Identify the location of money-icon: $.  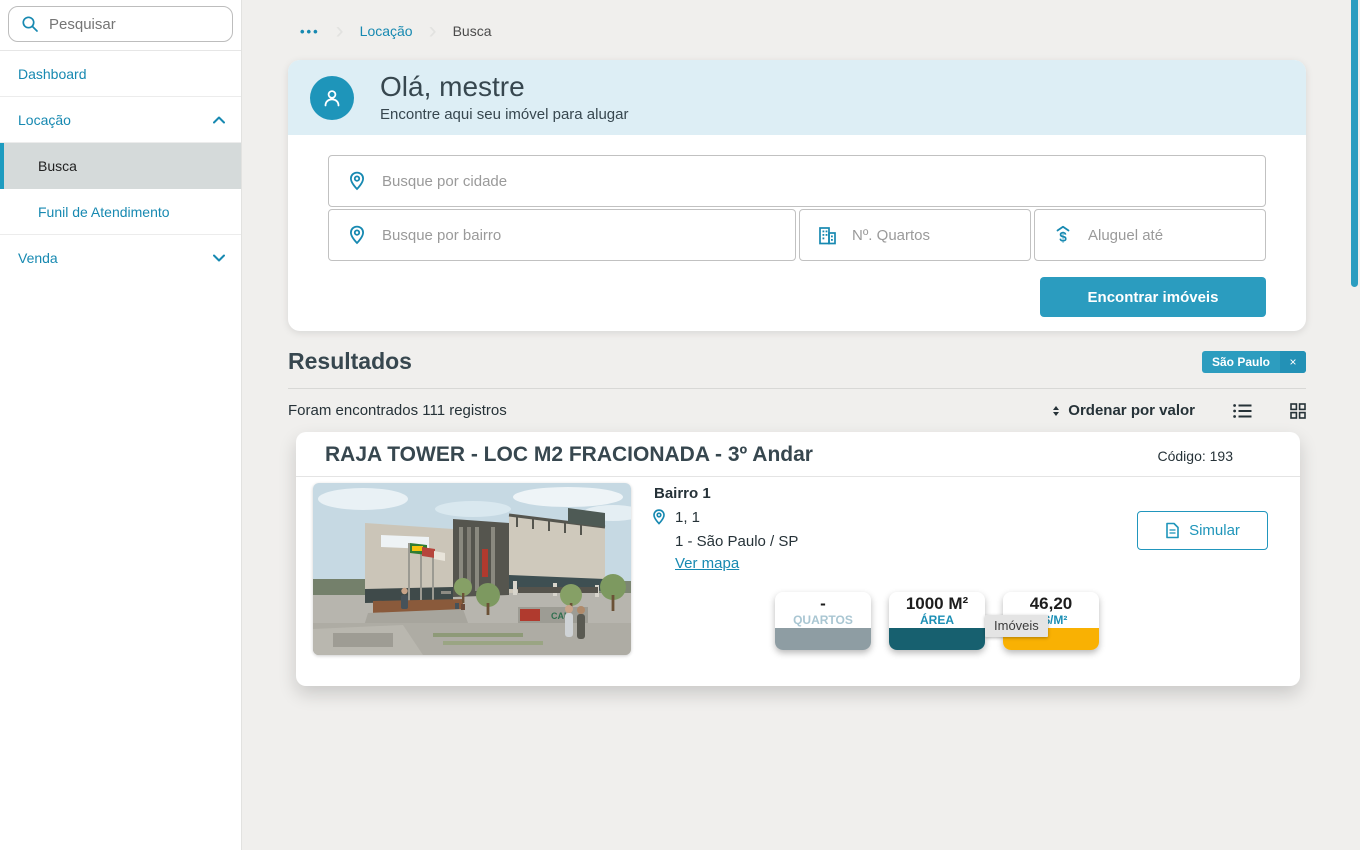
(1063, 235).